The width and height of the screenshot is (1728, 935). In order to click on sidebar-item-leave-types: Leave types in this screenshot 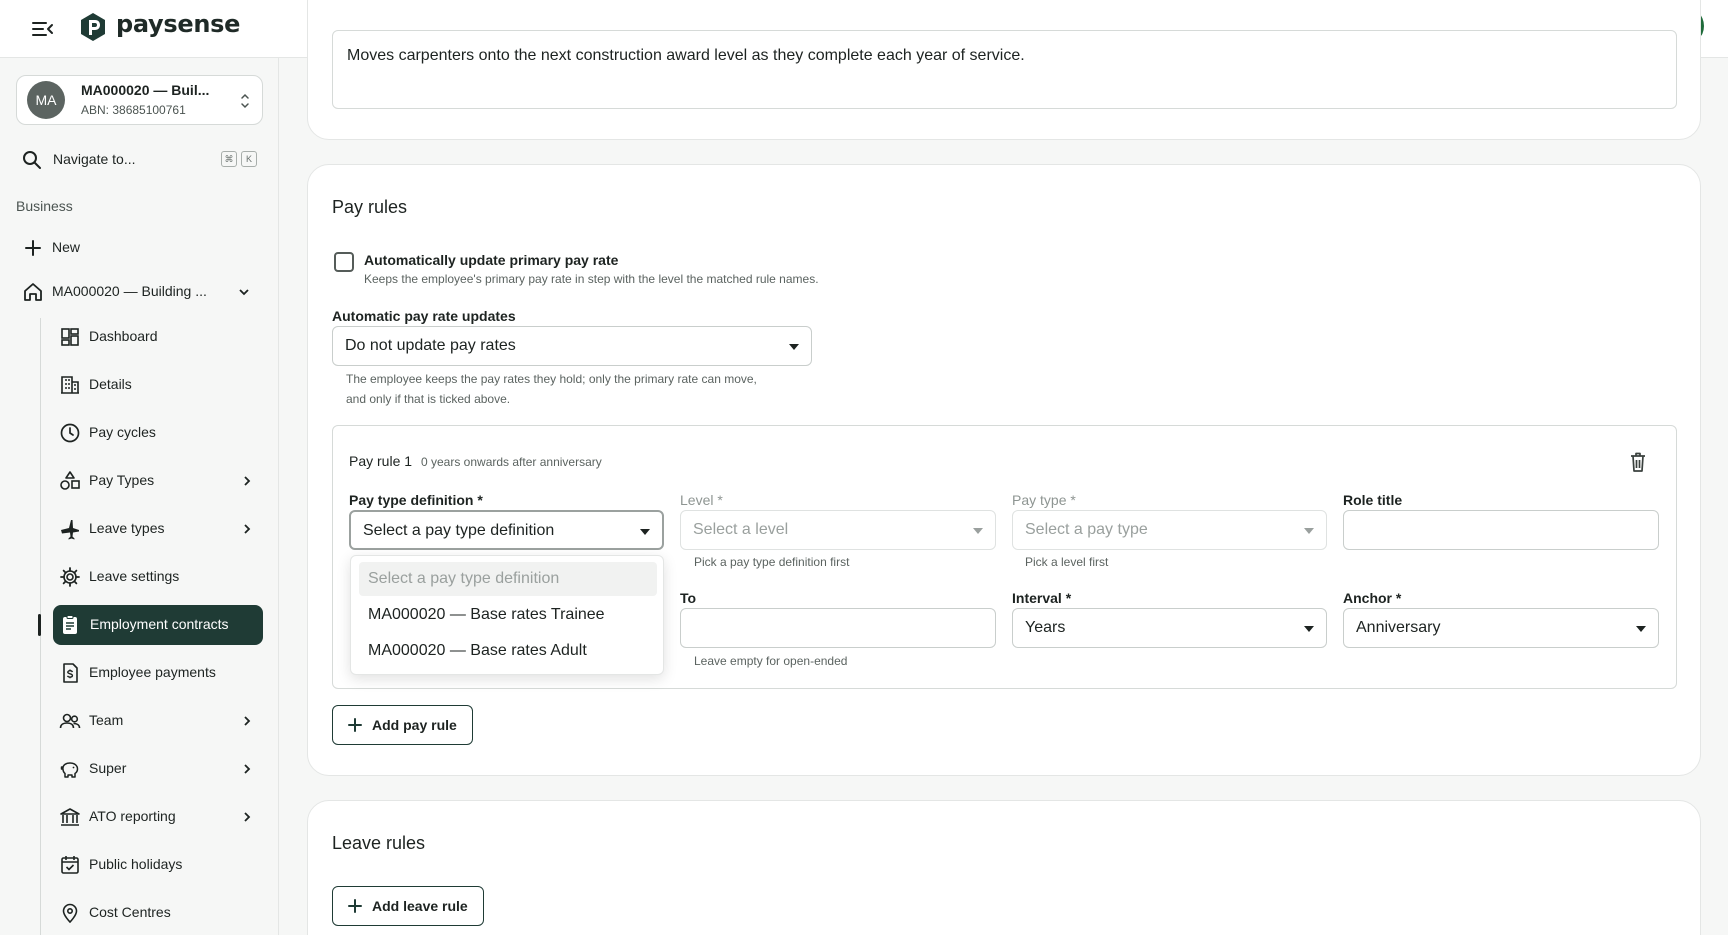, I will do `click(159, 529)`.